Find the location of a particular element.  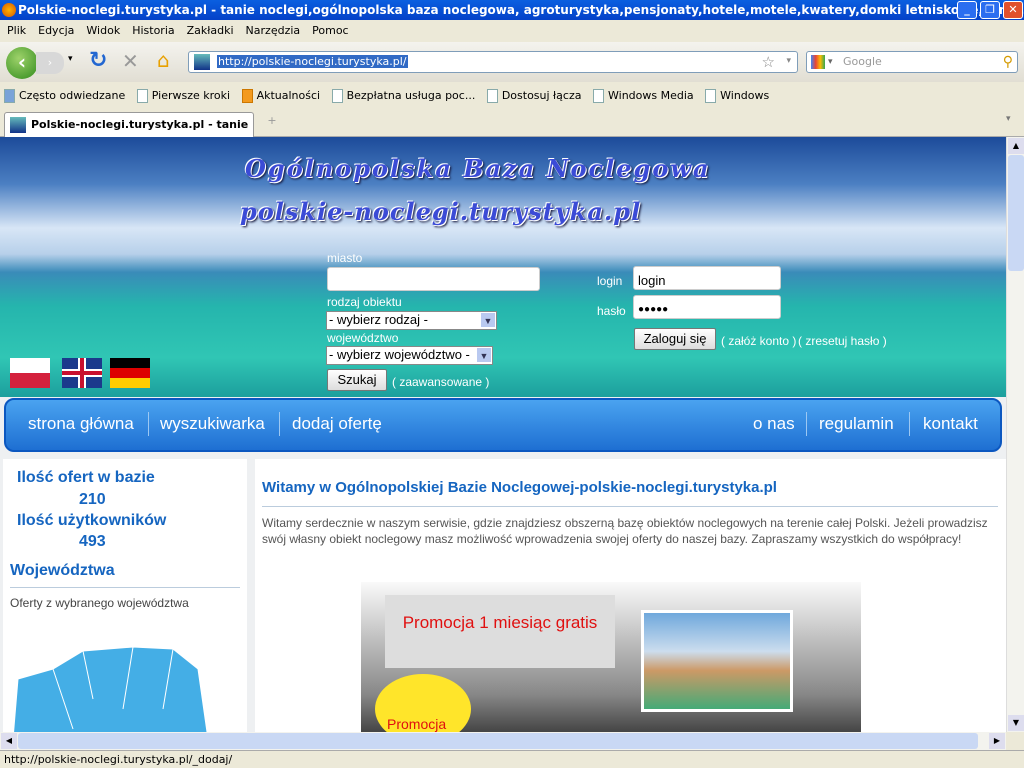

poland-map is located at coordinates (113, 685).